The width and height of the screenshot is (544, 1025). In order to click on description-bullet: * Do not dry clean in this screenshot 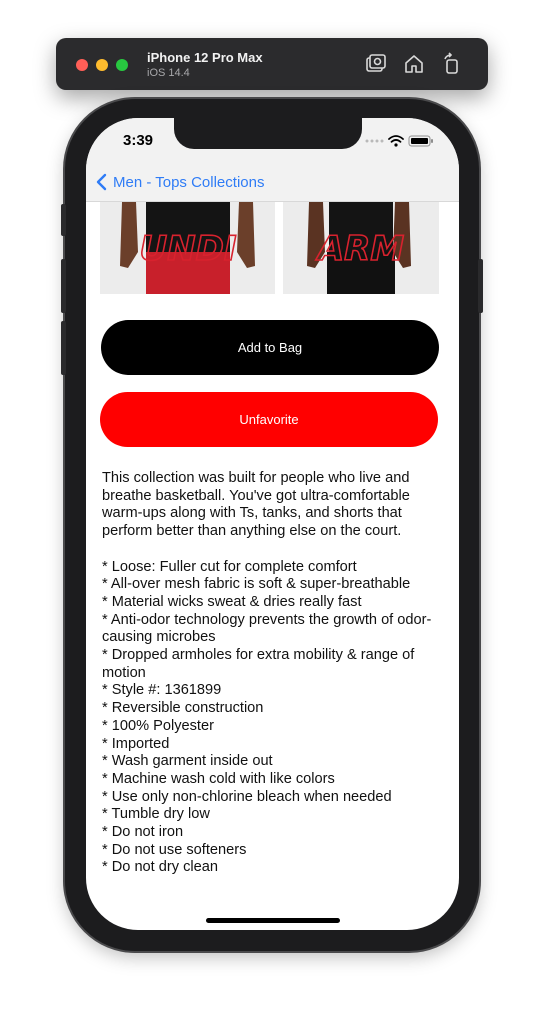, I will do `click(160, 867)`.